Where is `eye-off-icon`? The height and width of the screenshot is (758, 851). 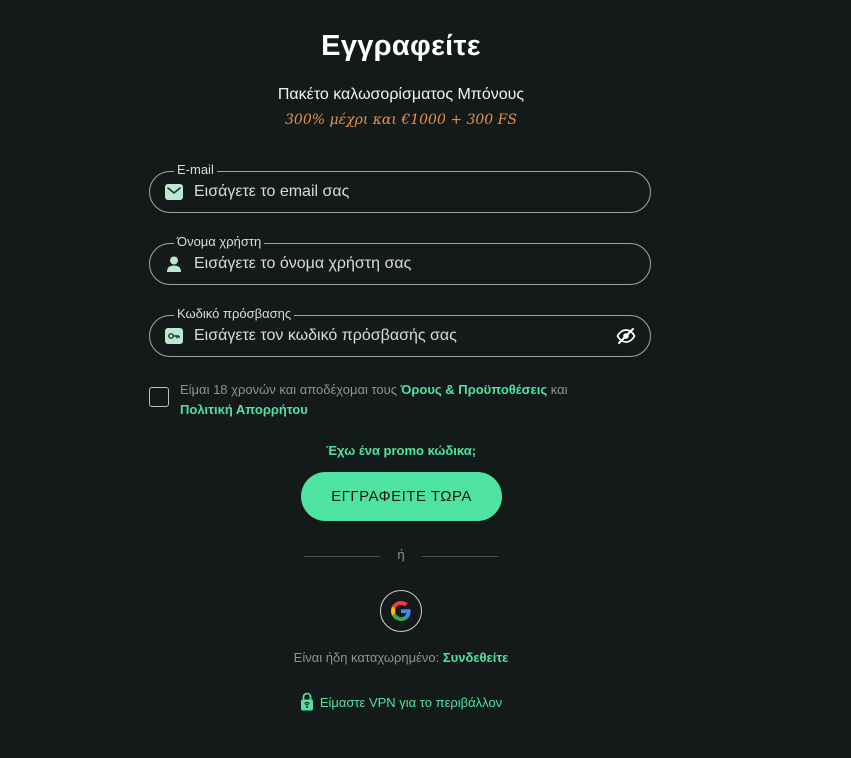 eye-off-icon is located at coordinates (626, 336).